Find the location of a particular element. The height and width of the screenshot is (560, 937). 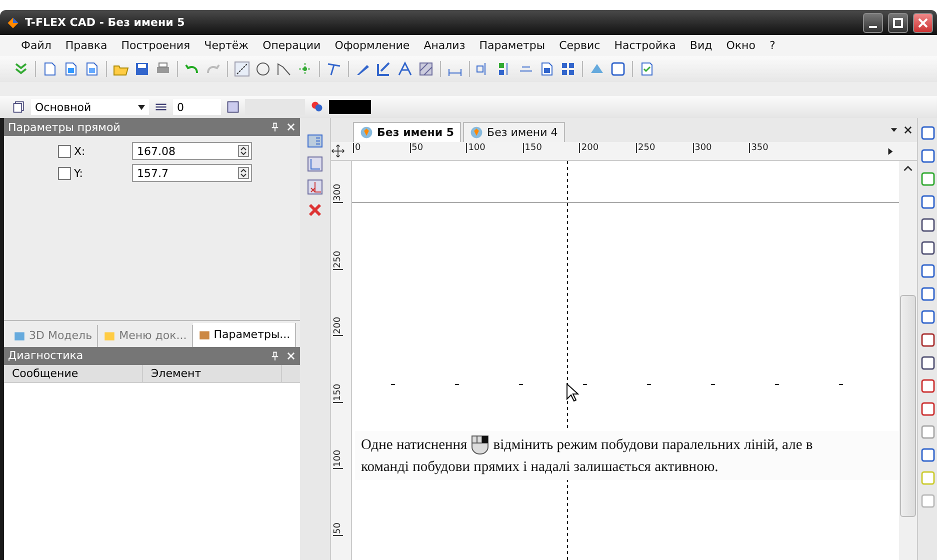

menu-item: Вид is located at coordinates (701, 45).